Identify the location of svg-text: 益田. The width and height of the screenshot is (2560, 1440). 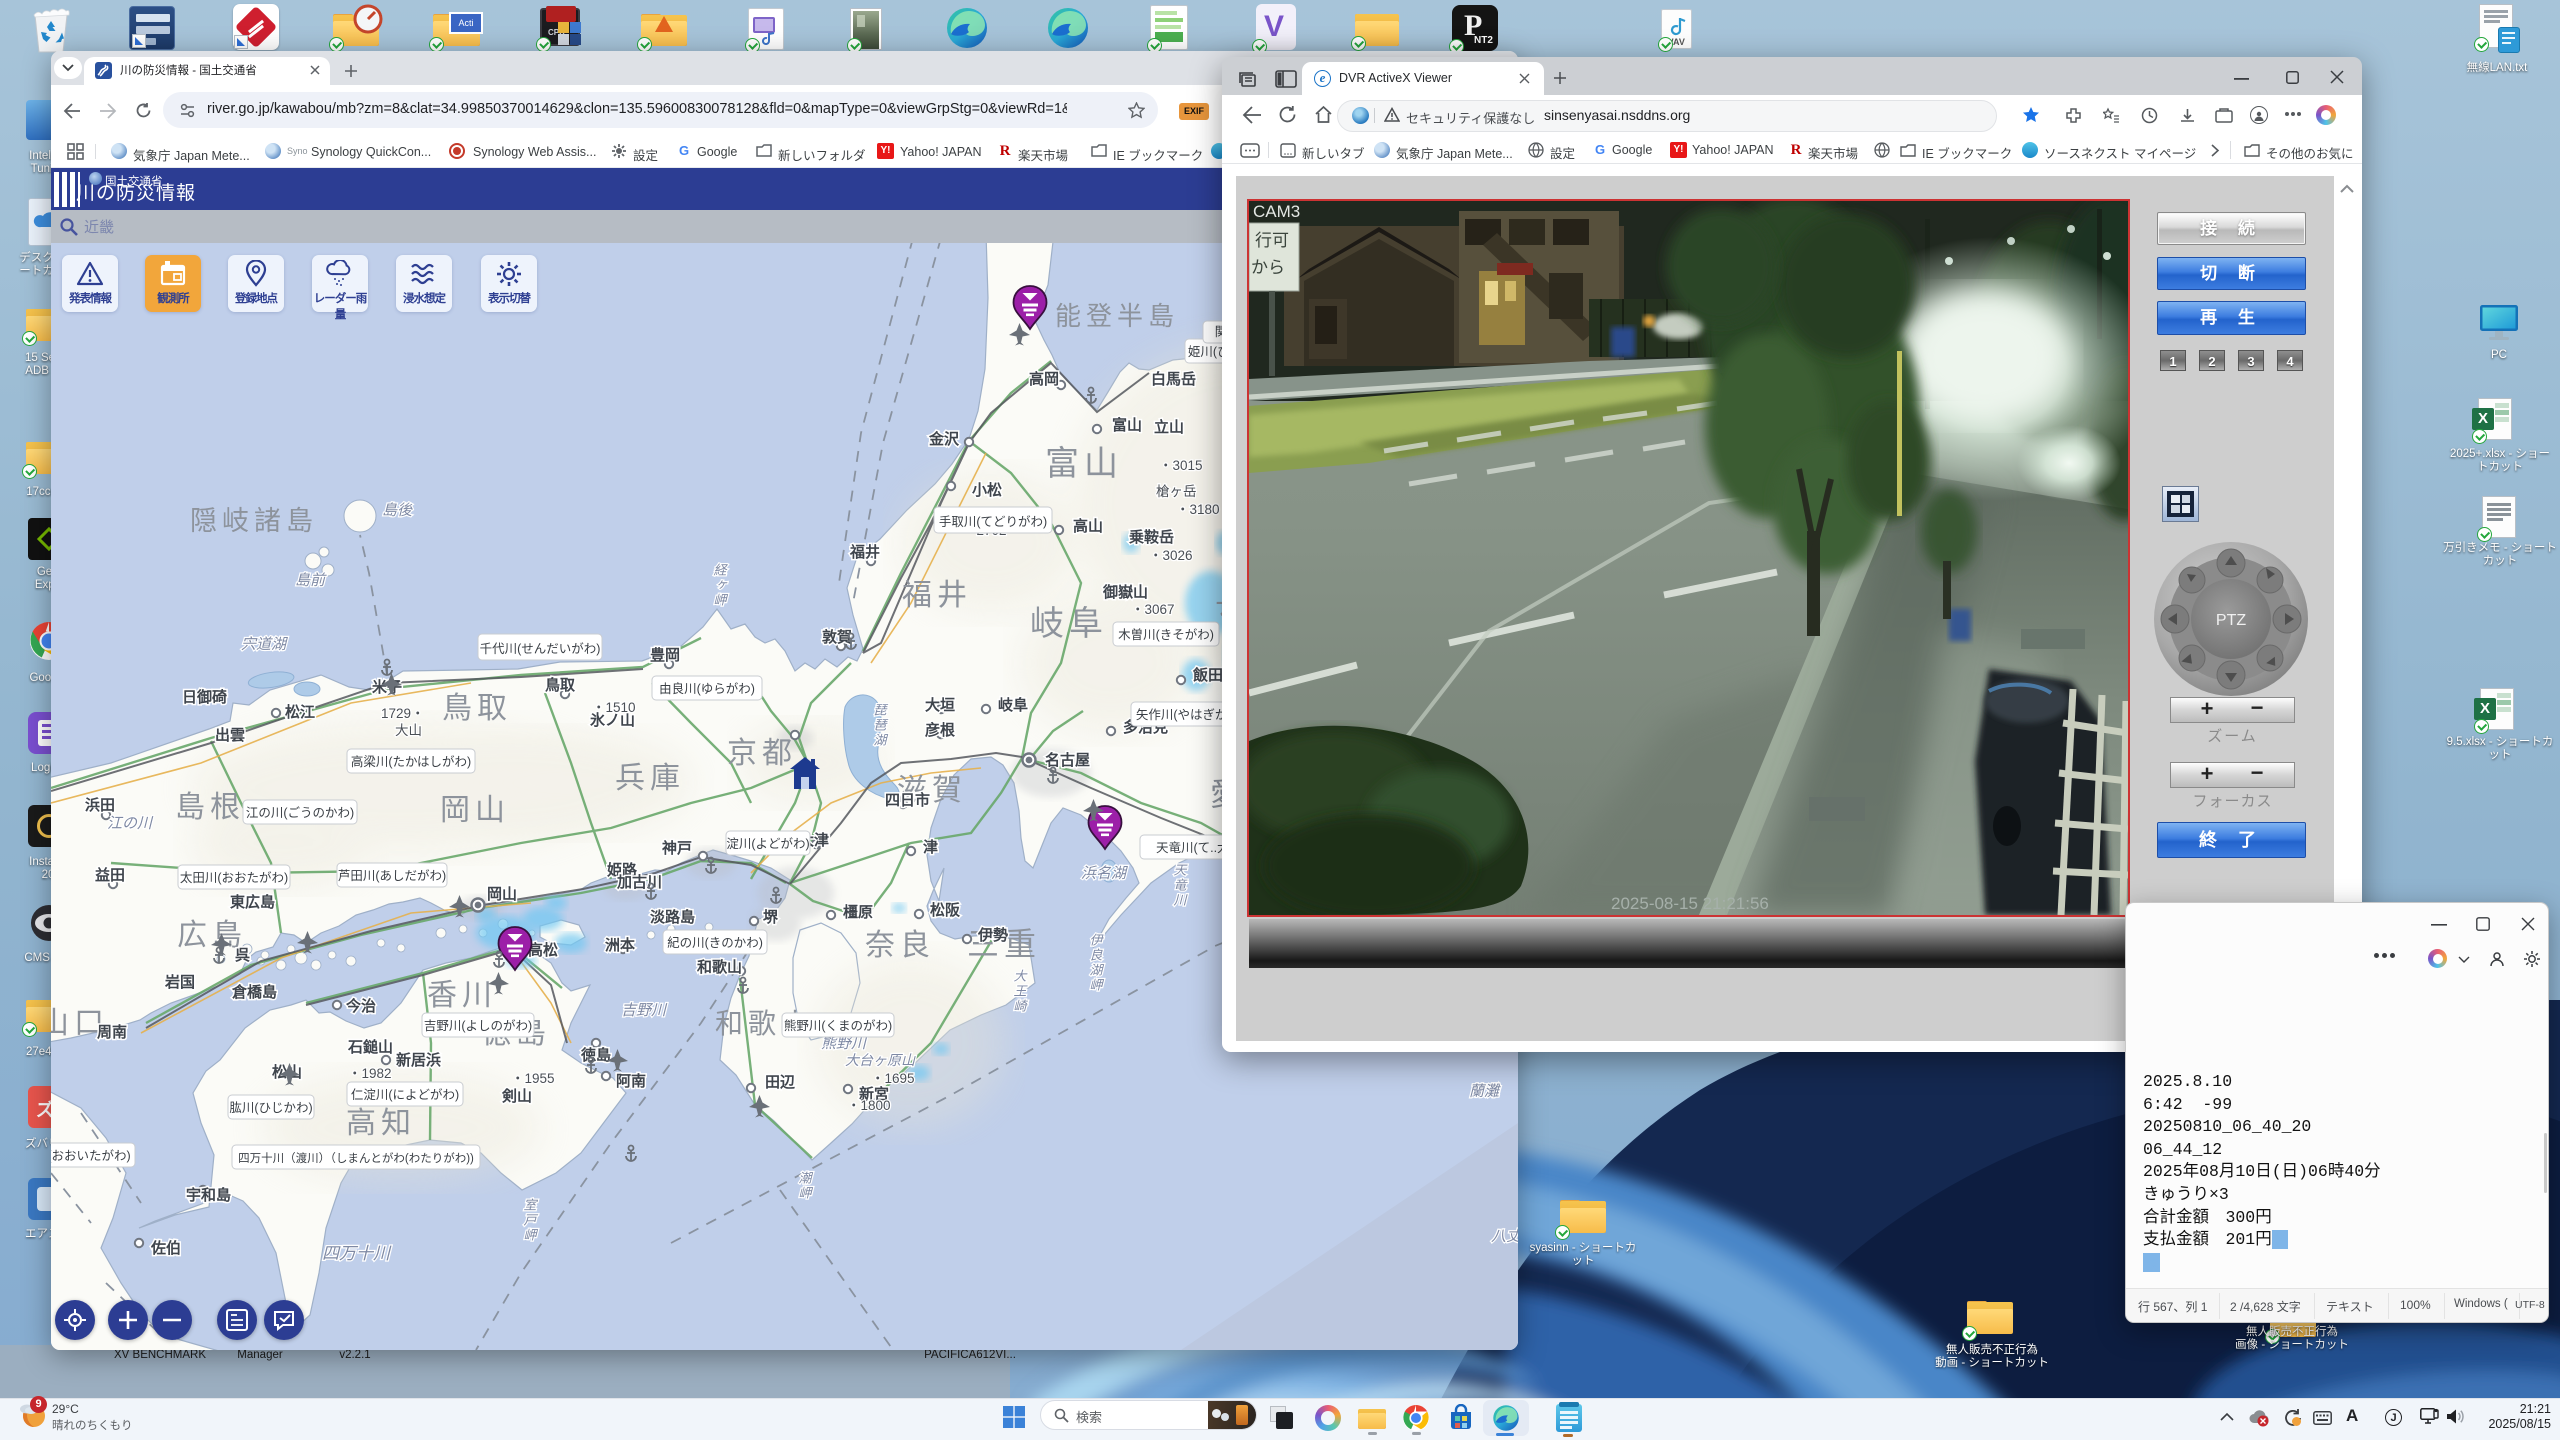
(110, 875).